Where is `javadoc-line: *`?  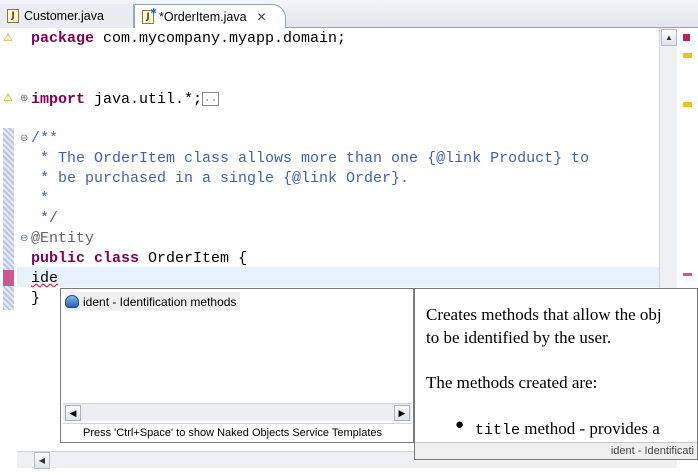
javadoc-line: * is located at coordinates (40, 199).